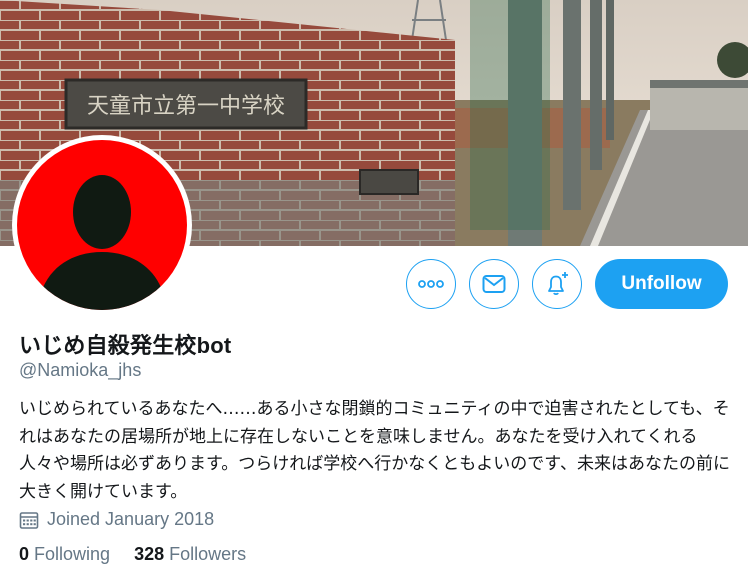 The width and height of the screenshot is (748, 582). I want to click on notifications-button, so click(557, 284).